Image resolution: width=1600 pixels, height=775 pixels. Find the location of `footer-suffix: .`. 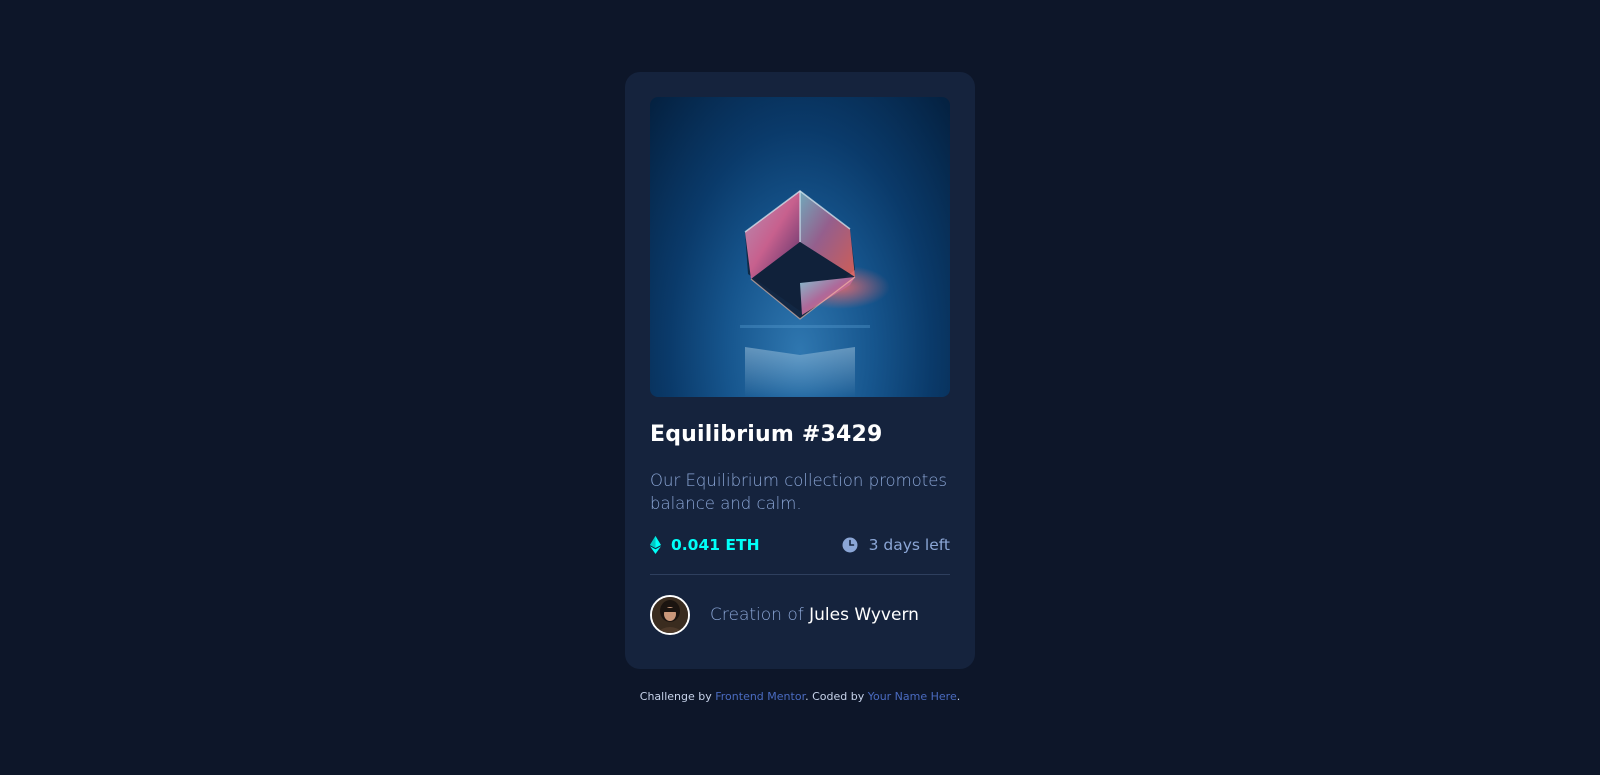

footer-suffix: . is located at coordinates (958, 696).